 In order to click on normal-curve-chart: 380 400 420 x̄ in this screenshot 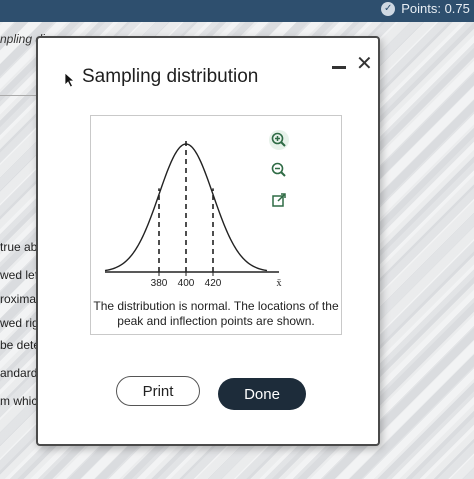, I will do `click(193, 212)`.